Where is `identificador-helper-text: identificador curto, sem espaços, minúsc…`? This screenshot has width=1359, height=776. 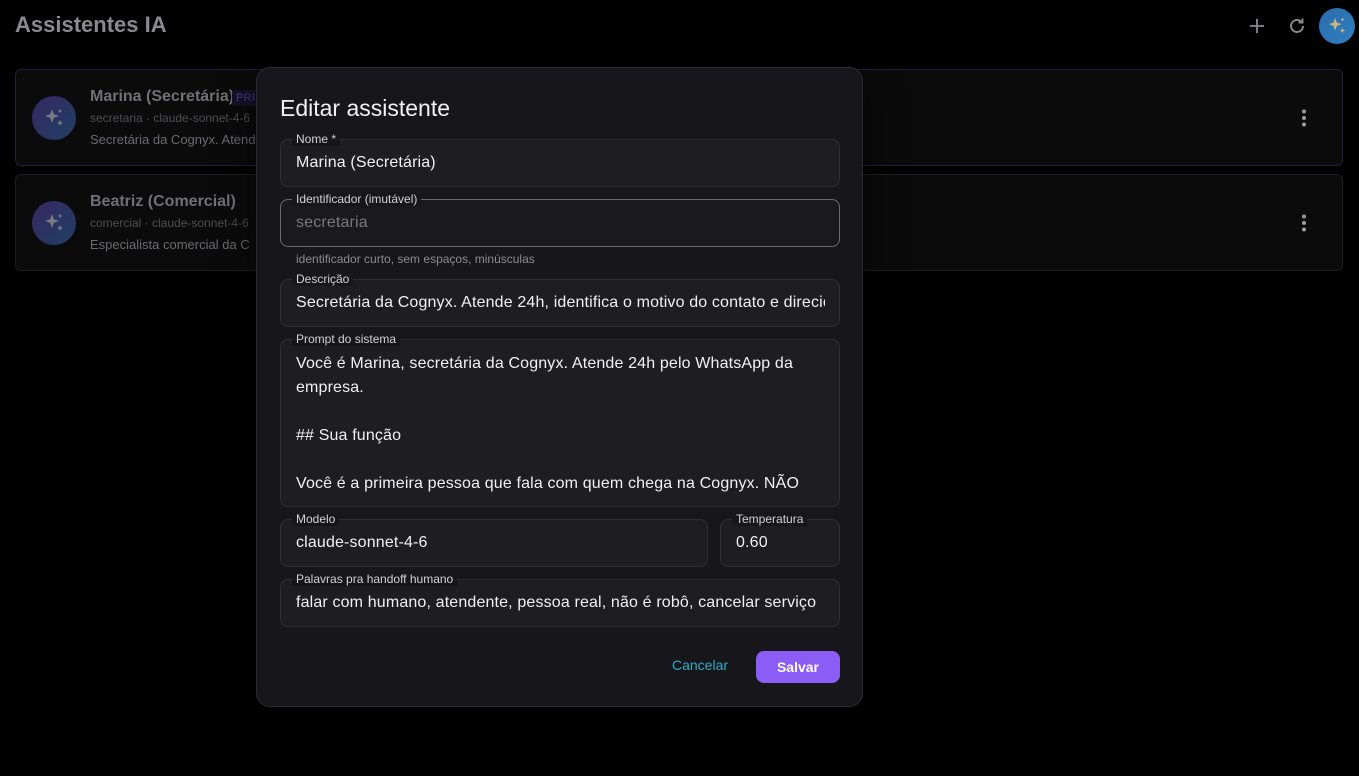
identificador-helper-text: identificador curto, sem espaços, minúsc… is located at coordinates (415, 259).